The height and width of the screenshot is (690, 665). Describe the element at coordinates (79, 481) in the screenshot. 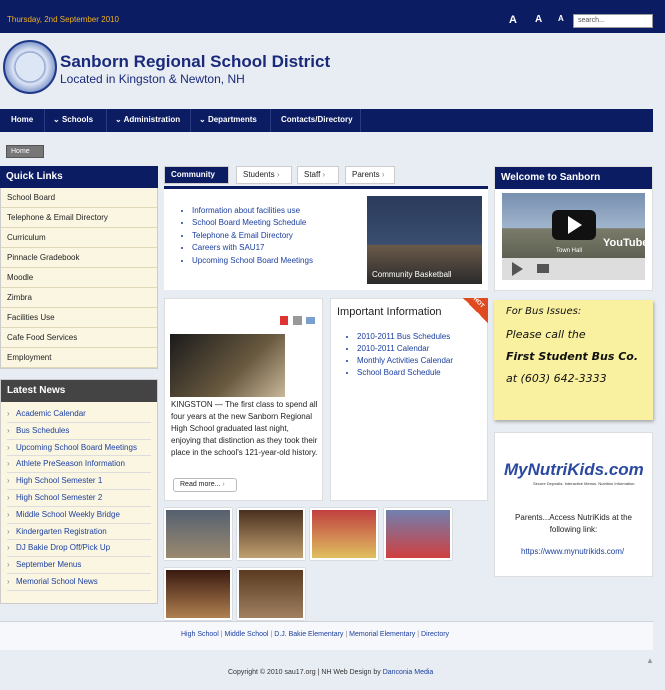

I see `news-item: High School Semester 1` at that location.